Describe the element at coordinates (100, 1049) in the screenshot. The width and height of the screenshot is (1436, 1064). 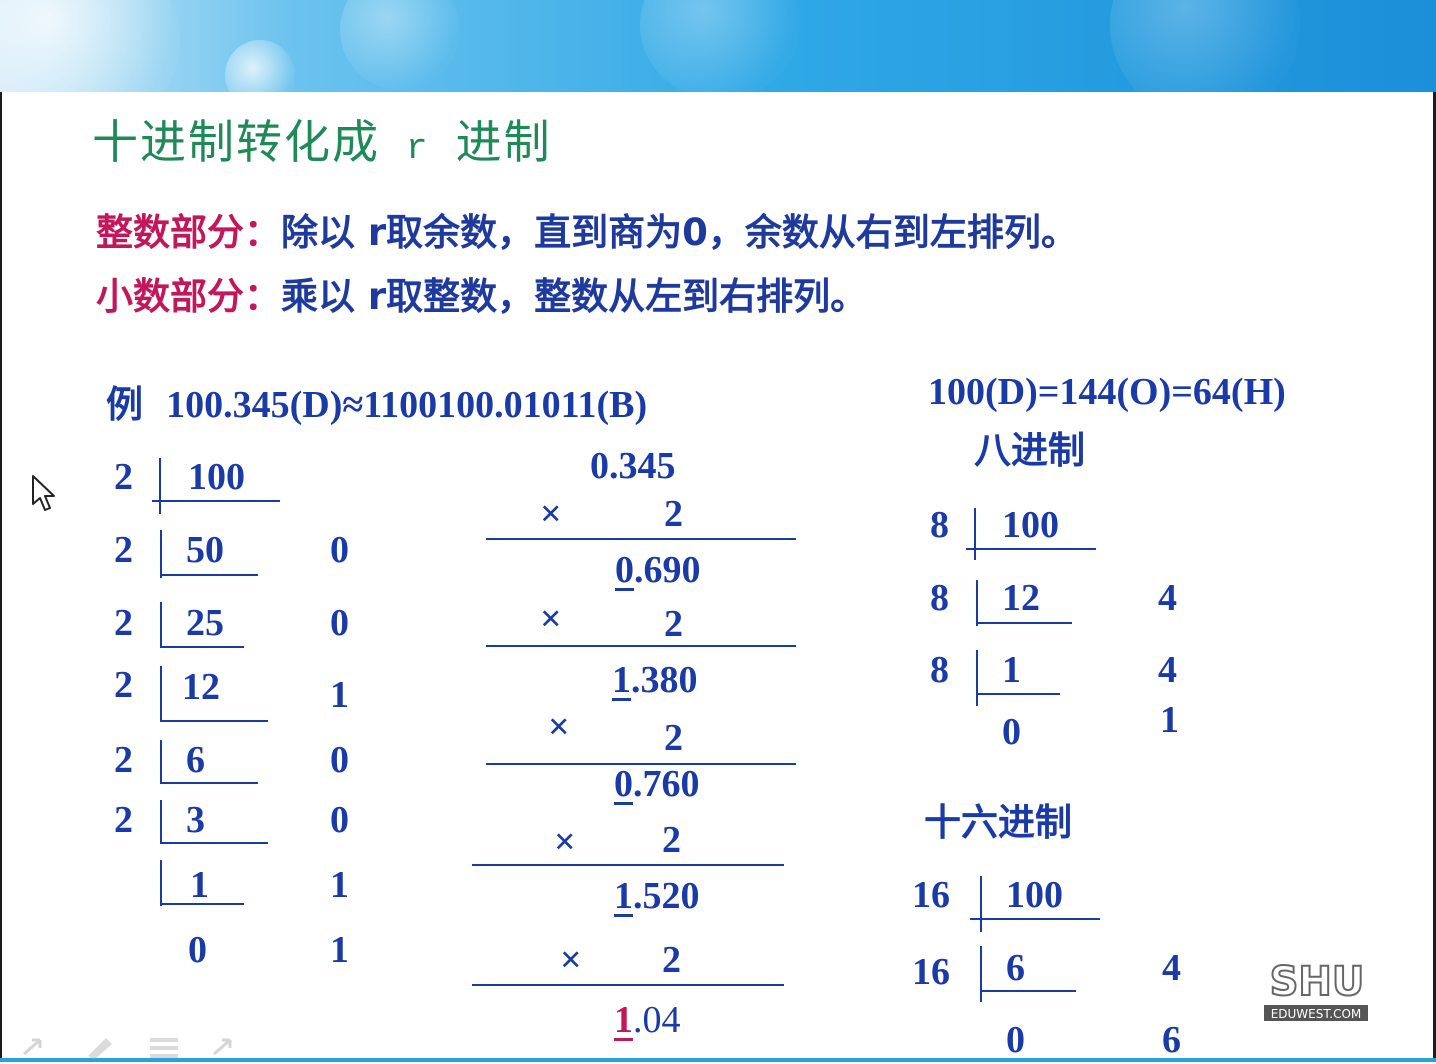
I see `pen-icon` at that location.